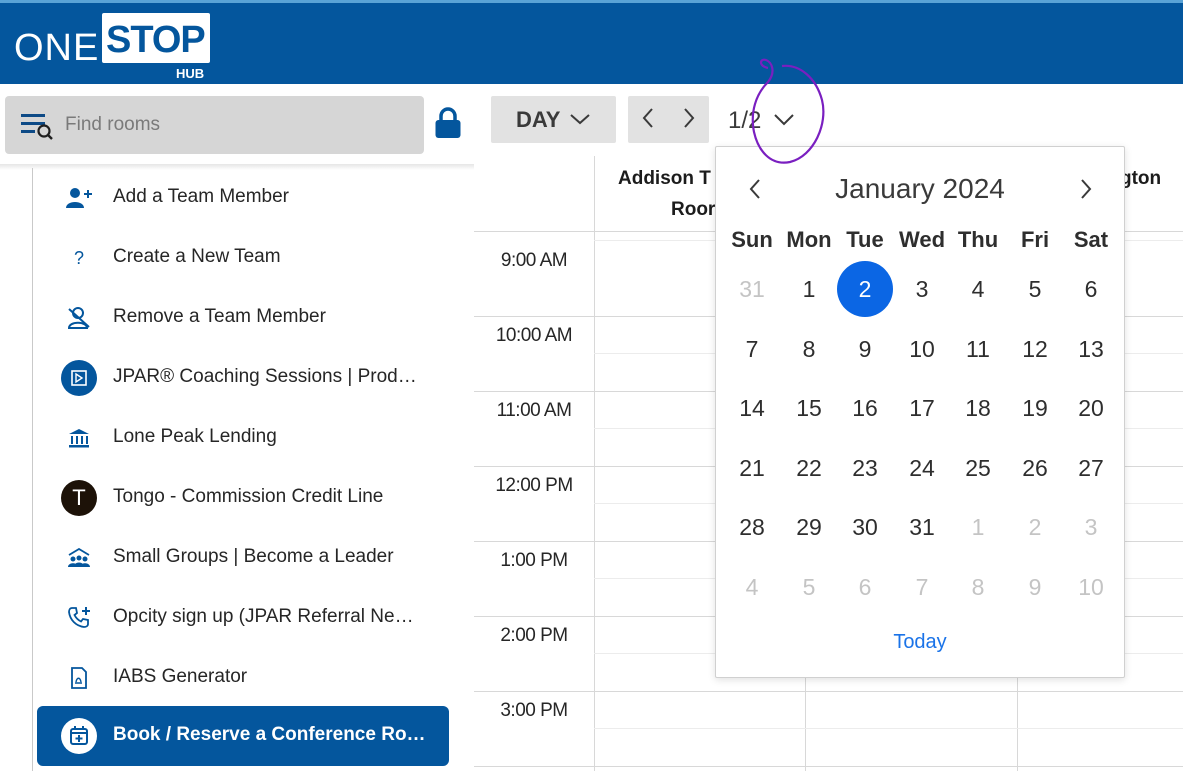 This screenshot has height=771, width=1183. Describe the element at coordinates (920, 188) in the screenshot. I see `month-year-title: January 2024` at that location.